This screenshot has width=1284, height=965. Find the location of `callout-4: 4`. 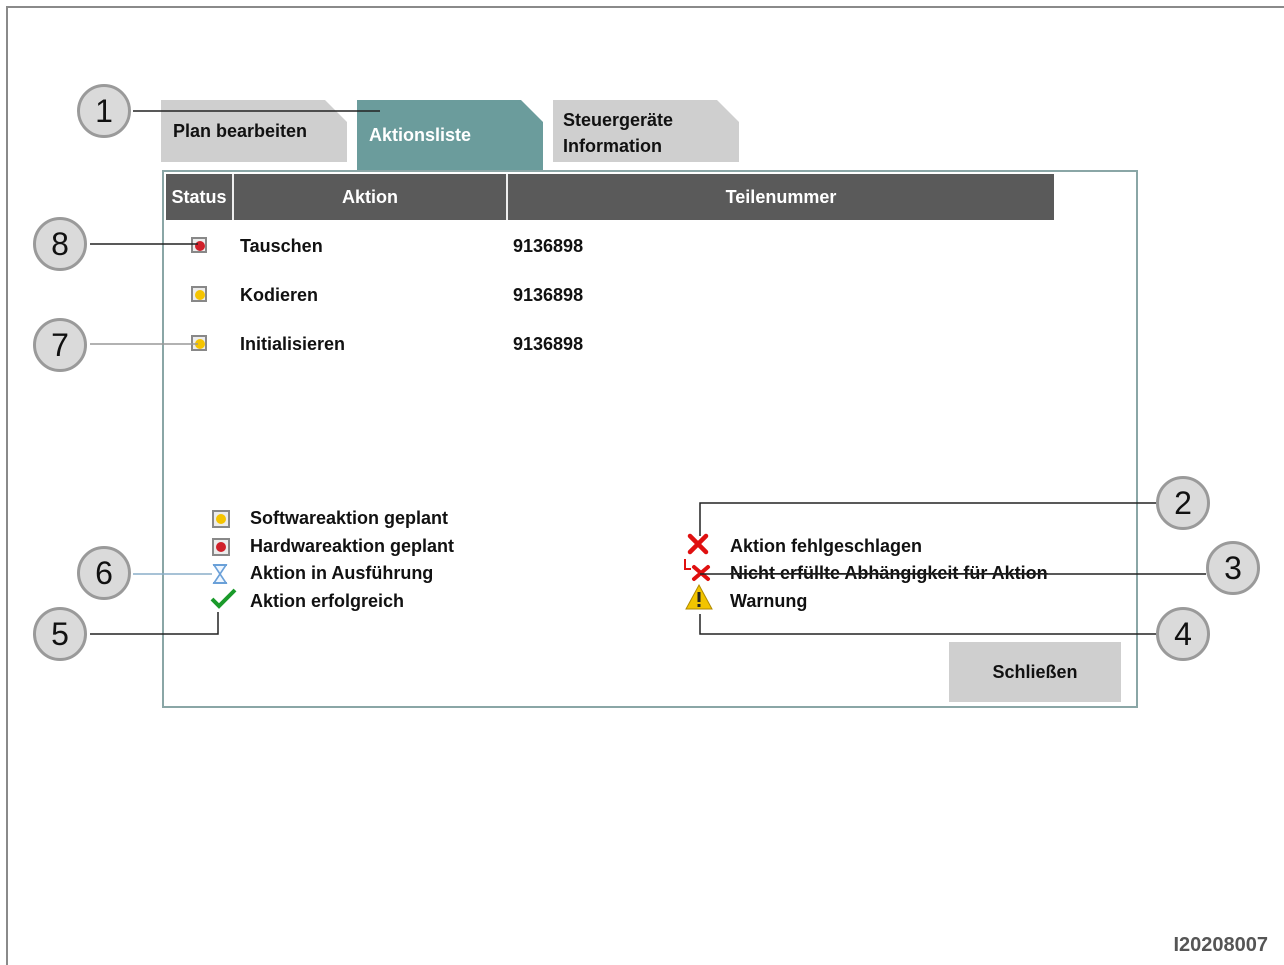

callout-4: 4 is located at coordinates (1183, 634).